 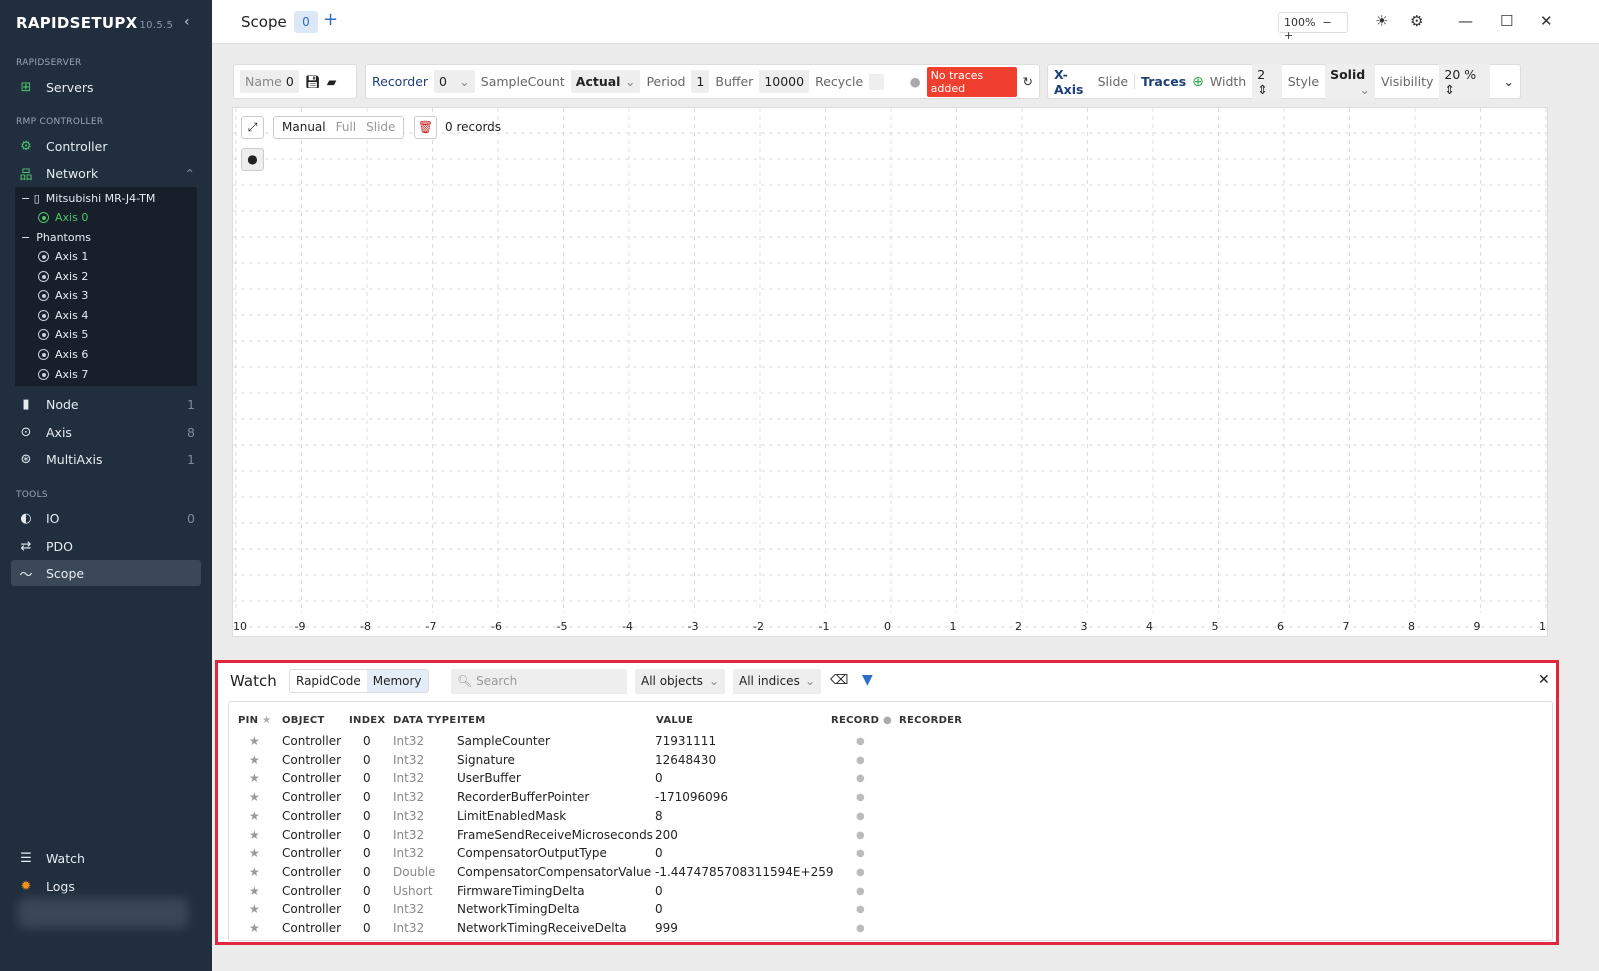 What do you see at coordinates (63, 295) in the screenshot?
I see `tree-axis: Axis 3` at bounding box center [63, 295].